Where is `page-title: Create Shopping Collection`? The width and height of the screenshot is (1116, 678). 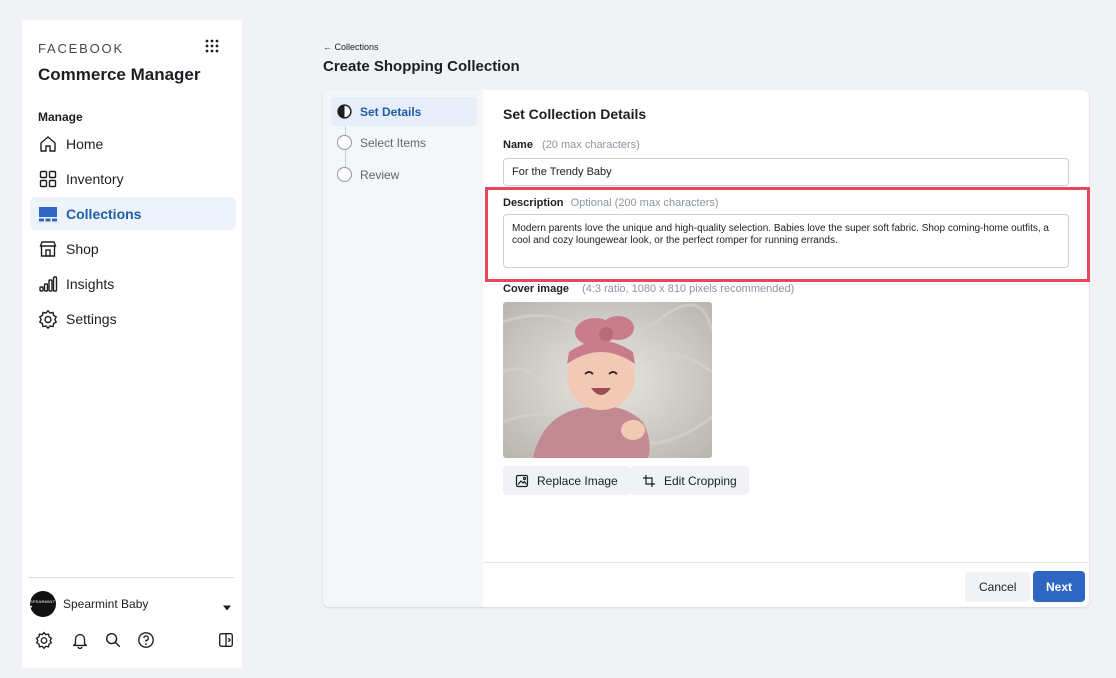
page-title: Create Shopping Collection is located at coordinates (421, 66).